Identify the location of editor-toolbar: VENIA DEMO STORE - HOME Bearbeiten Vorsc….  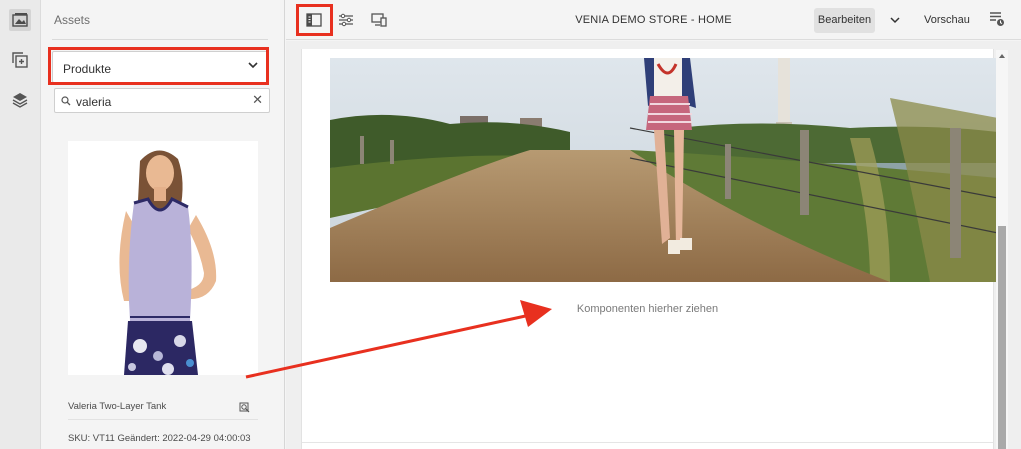
(653, 20).